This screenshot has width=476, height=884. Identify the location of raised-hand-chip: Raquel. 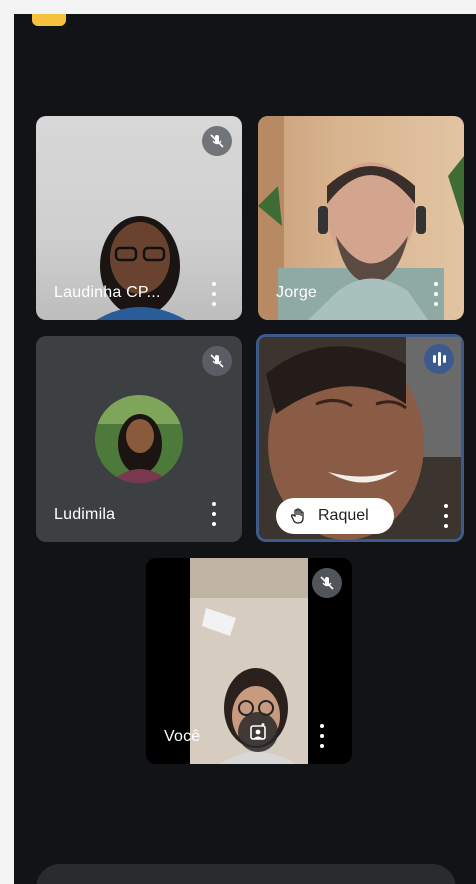
(335, 516).